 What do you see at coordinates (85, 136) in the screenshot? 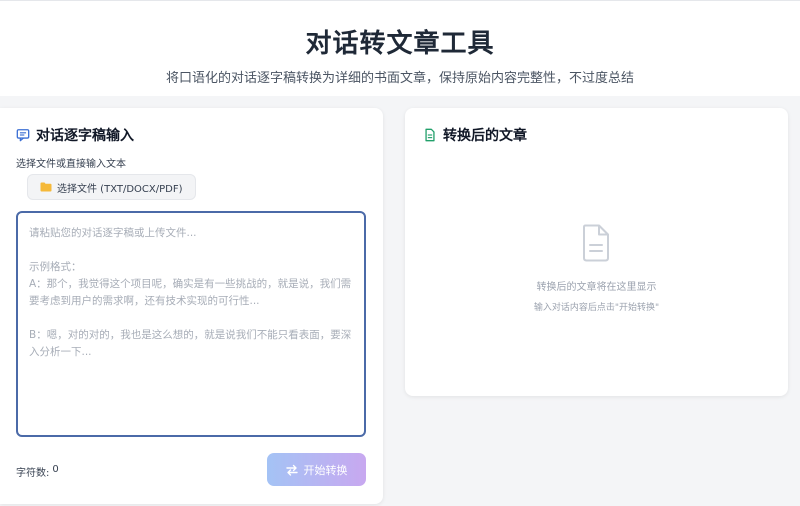
I see `input-panel-title: 对话逐字稿输入` at bounding box center [85, 136].